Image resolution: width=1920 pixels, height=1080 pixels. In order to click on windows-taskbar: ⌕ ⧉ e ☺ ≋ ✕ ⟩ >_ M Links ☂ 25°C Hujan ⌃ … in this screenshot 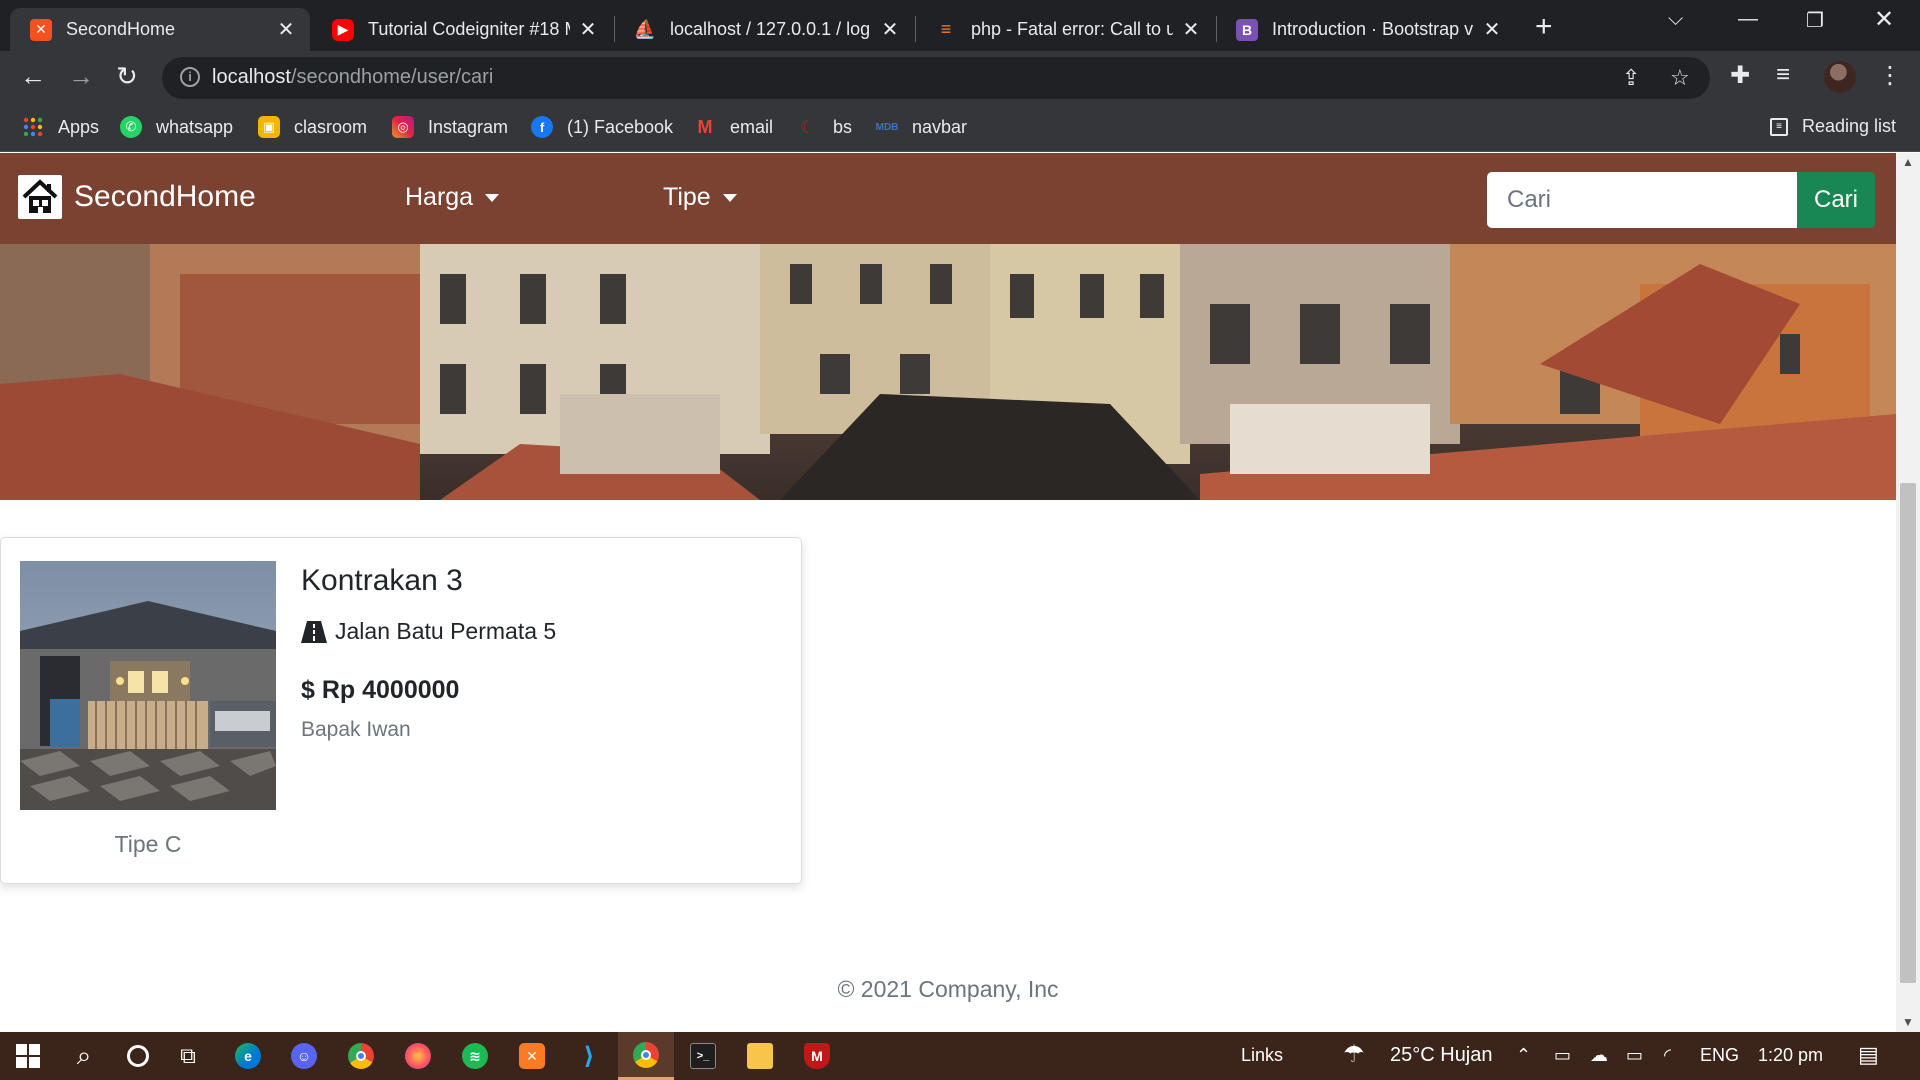, I will do `click(960, 1056)`.